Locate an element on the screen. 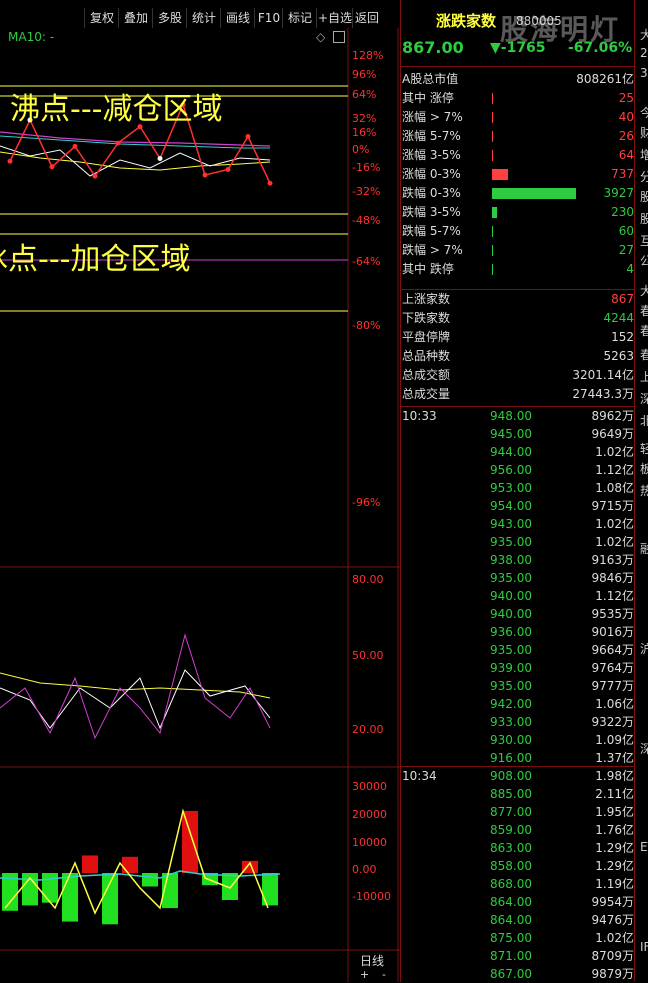 This screenshot has width=648, height=983. main-y-tick-11: -96% is located at coordinates (366, 502).